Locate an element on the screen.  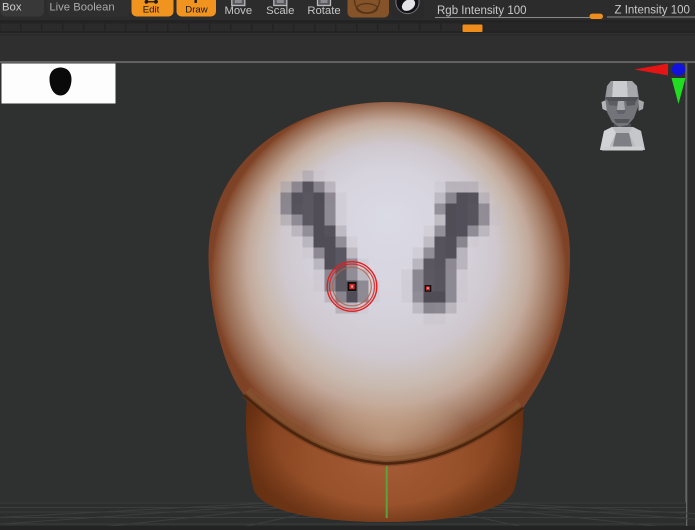
svg-text: Rotate is located at coordinates (323, 11).